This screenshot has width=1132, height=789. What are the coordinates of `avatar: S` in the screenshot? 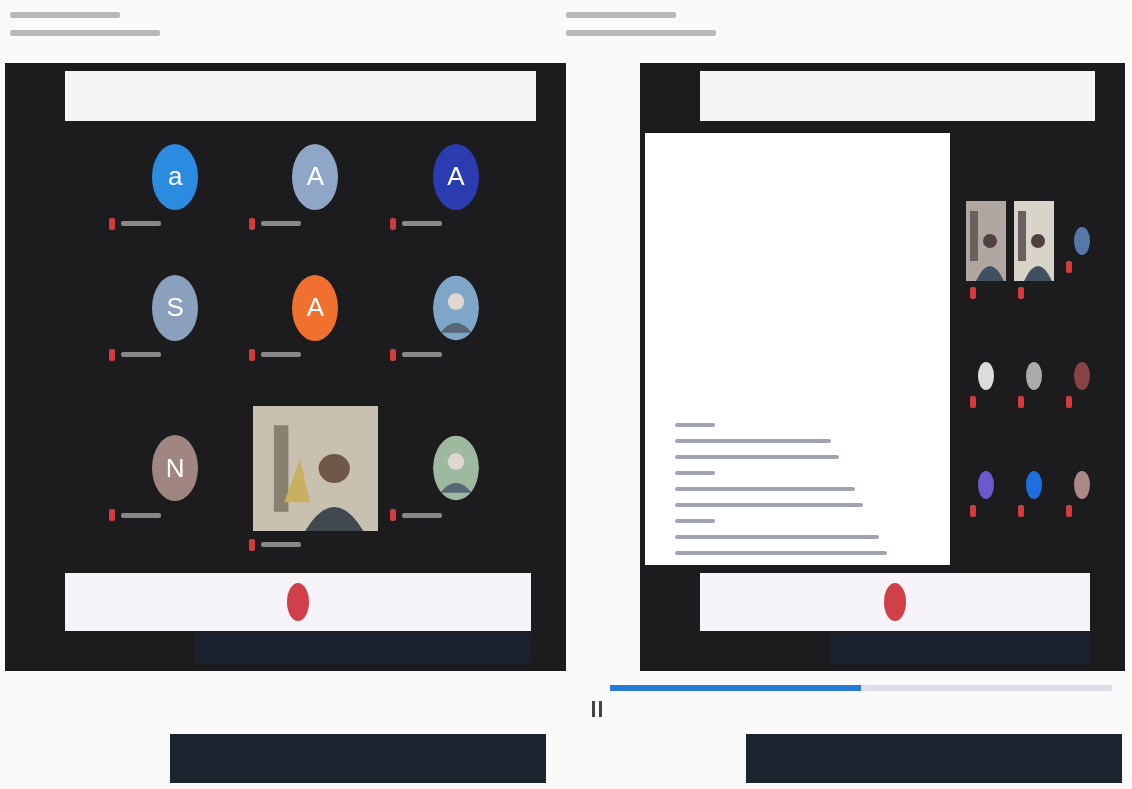 It's located at (175, 307).